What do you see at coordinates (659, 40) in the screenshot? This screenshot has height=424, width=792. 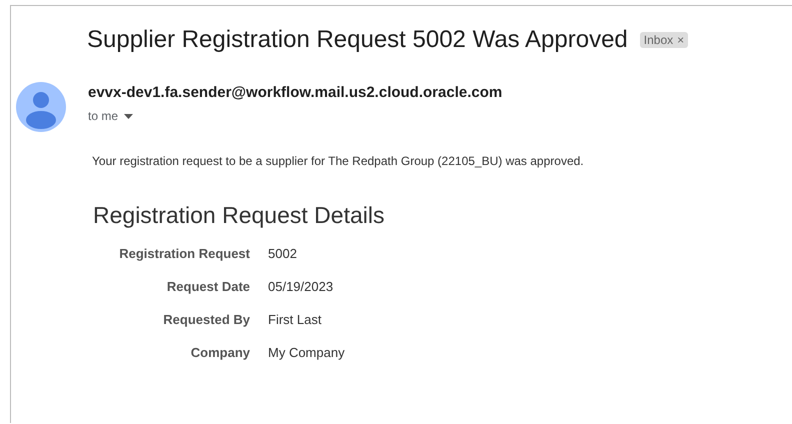 I see `label-text: Inbox` at bounding box center [659, 40].